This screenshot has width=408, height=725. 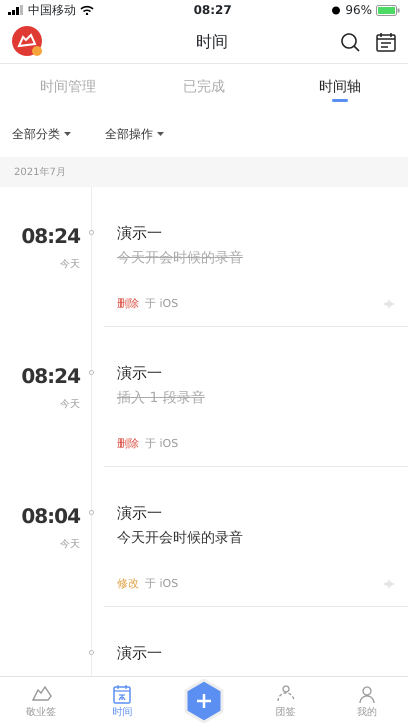 I want to click on tab: 时间轴, so click(x=340, y=87).